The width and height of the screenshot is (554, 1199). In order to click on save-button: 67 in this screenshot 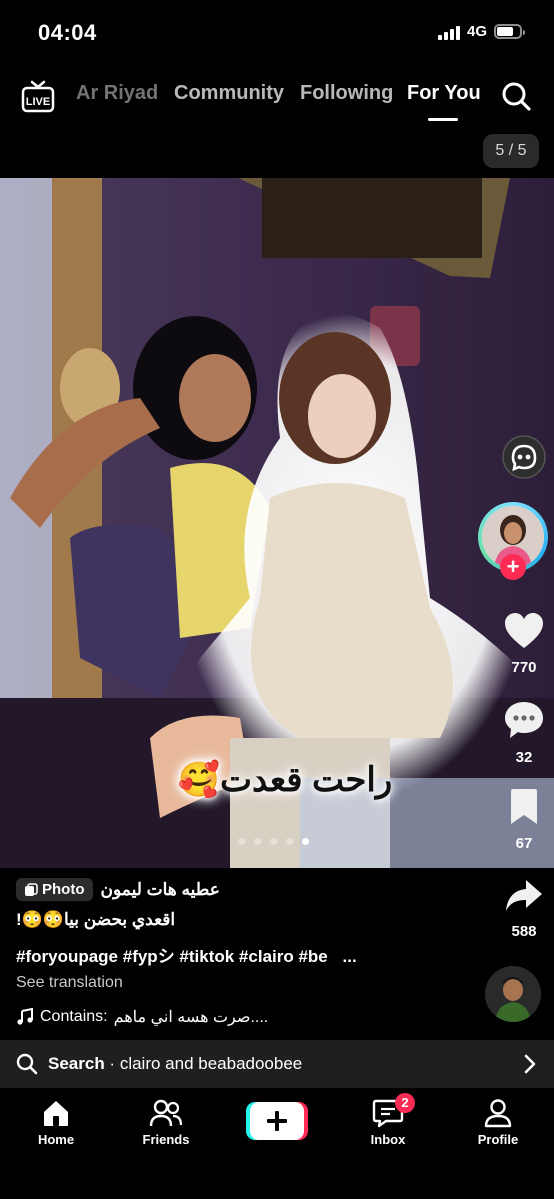, I will do `click(524, 820)`.